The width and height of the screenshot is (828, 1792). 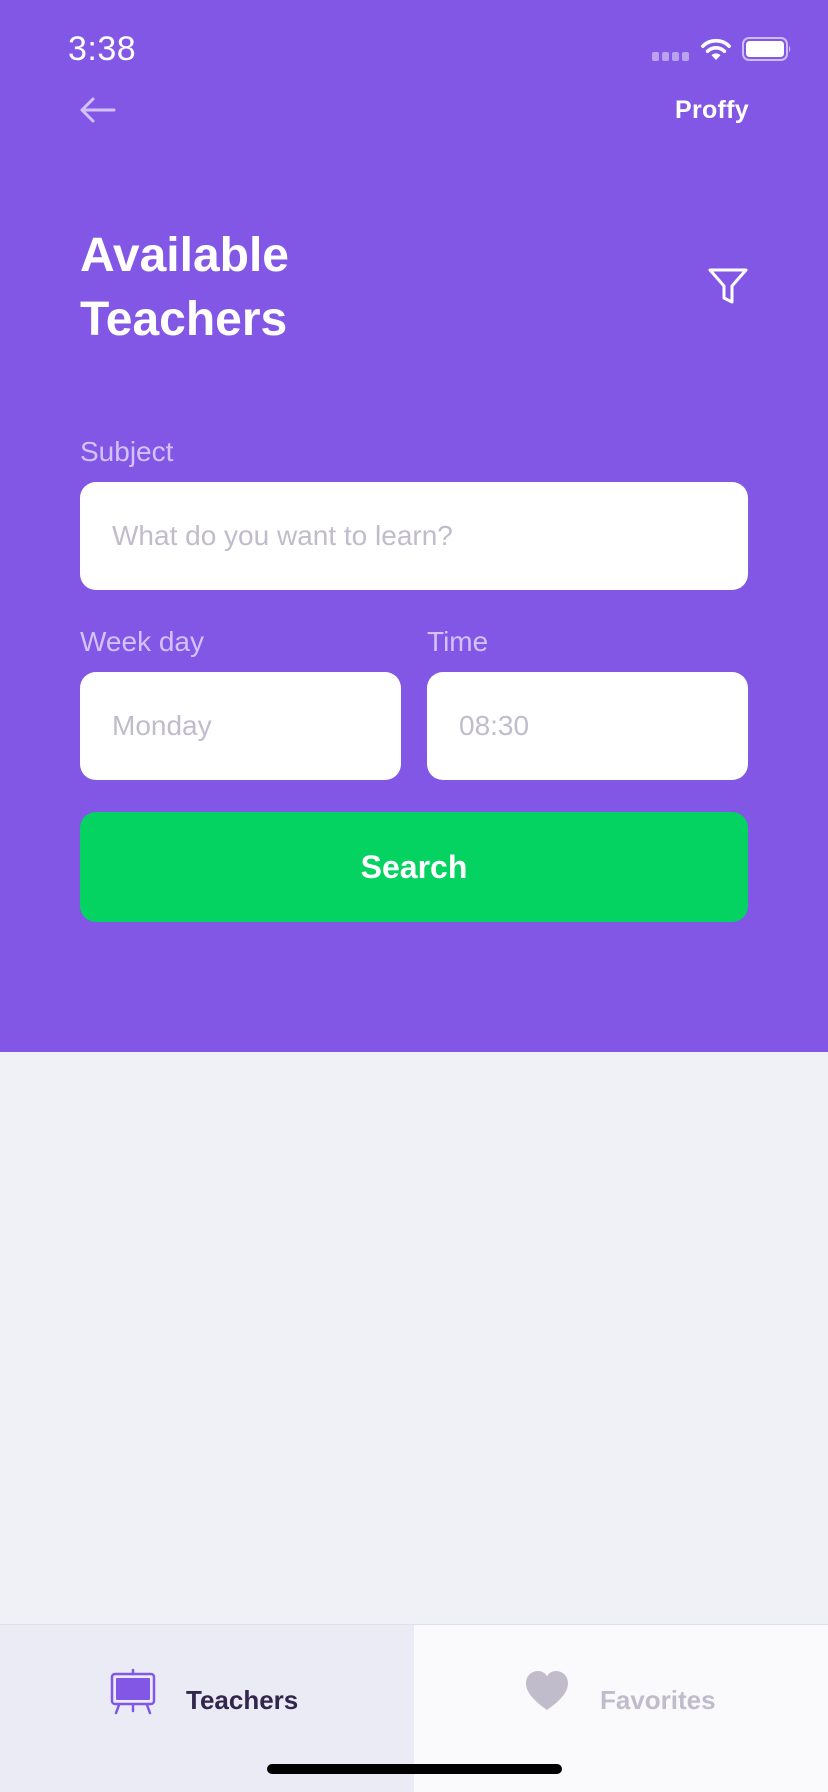 What do you see at coordinates (414, 1769) in the screenshot?
I see `home-indicator` at bounding box center [414, 1769].